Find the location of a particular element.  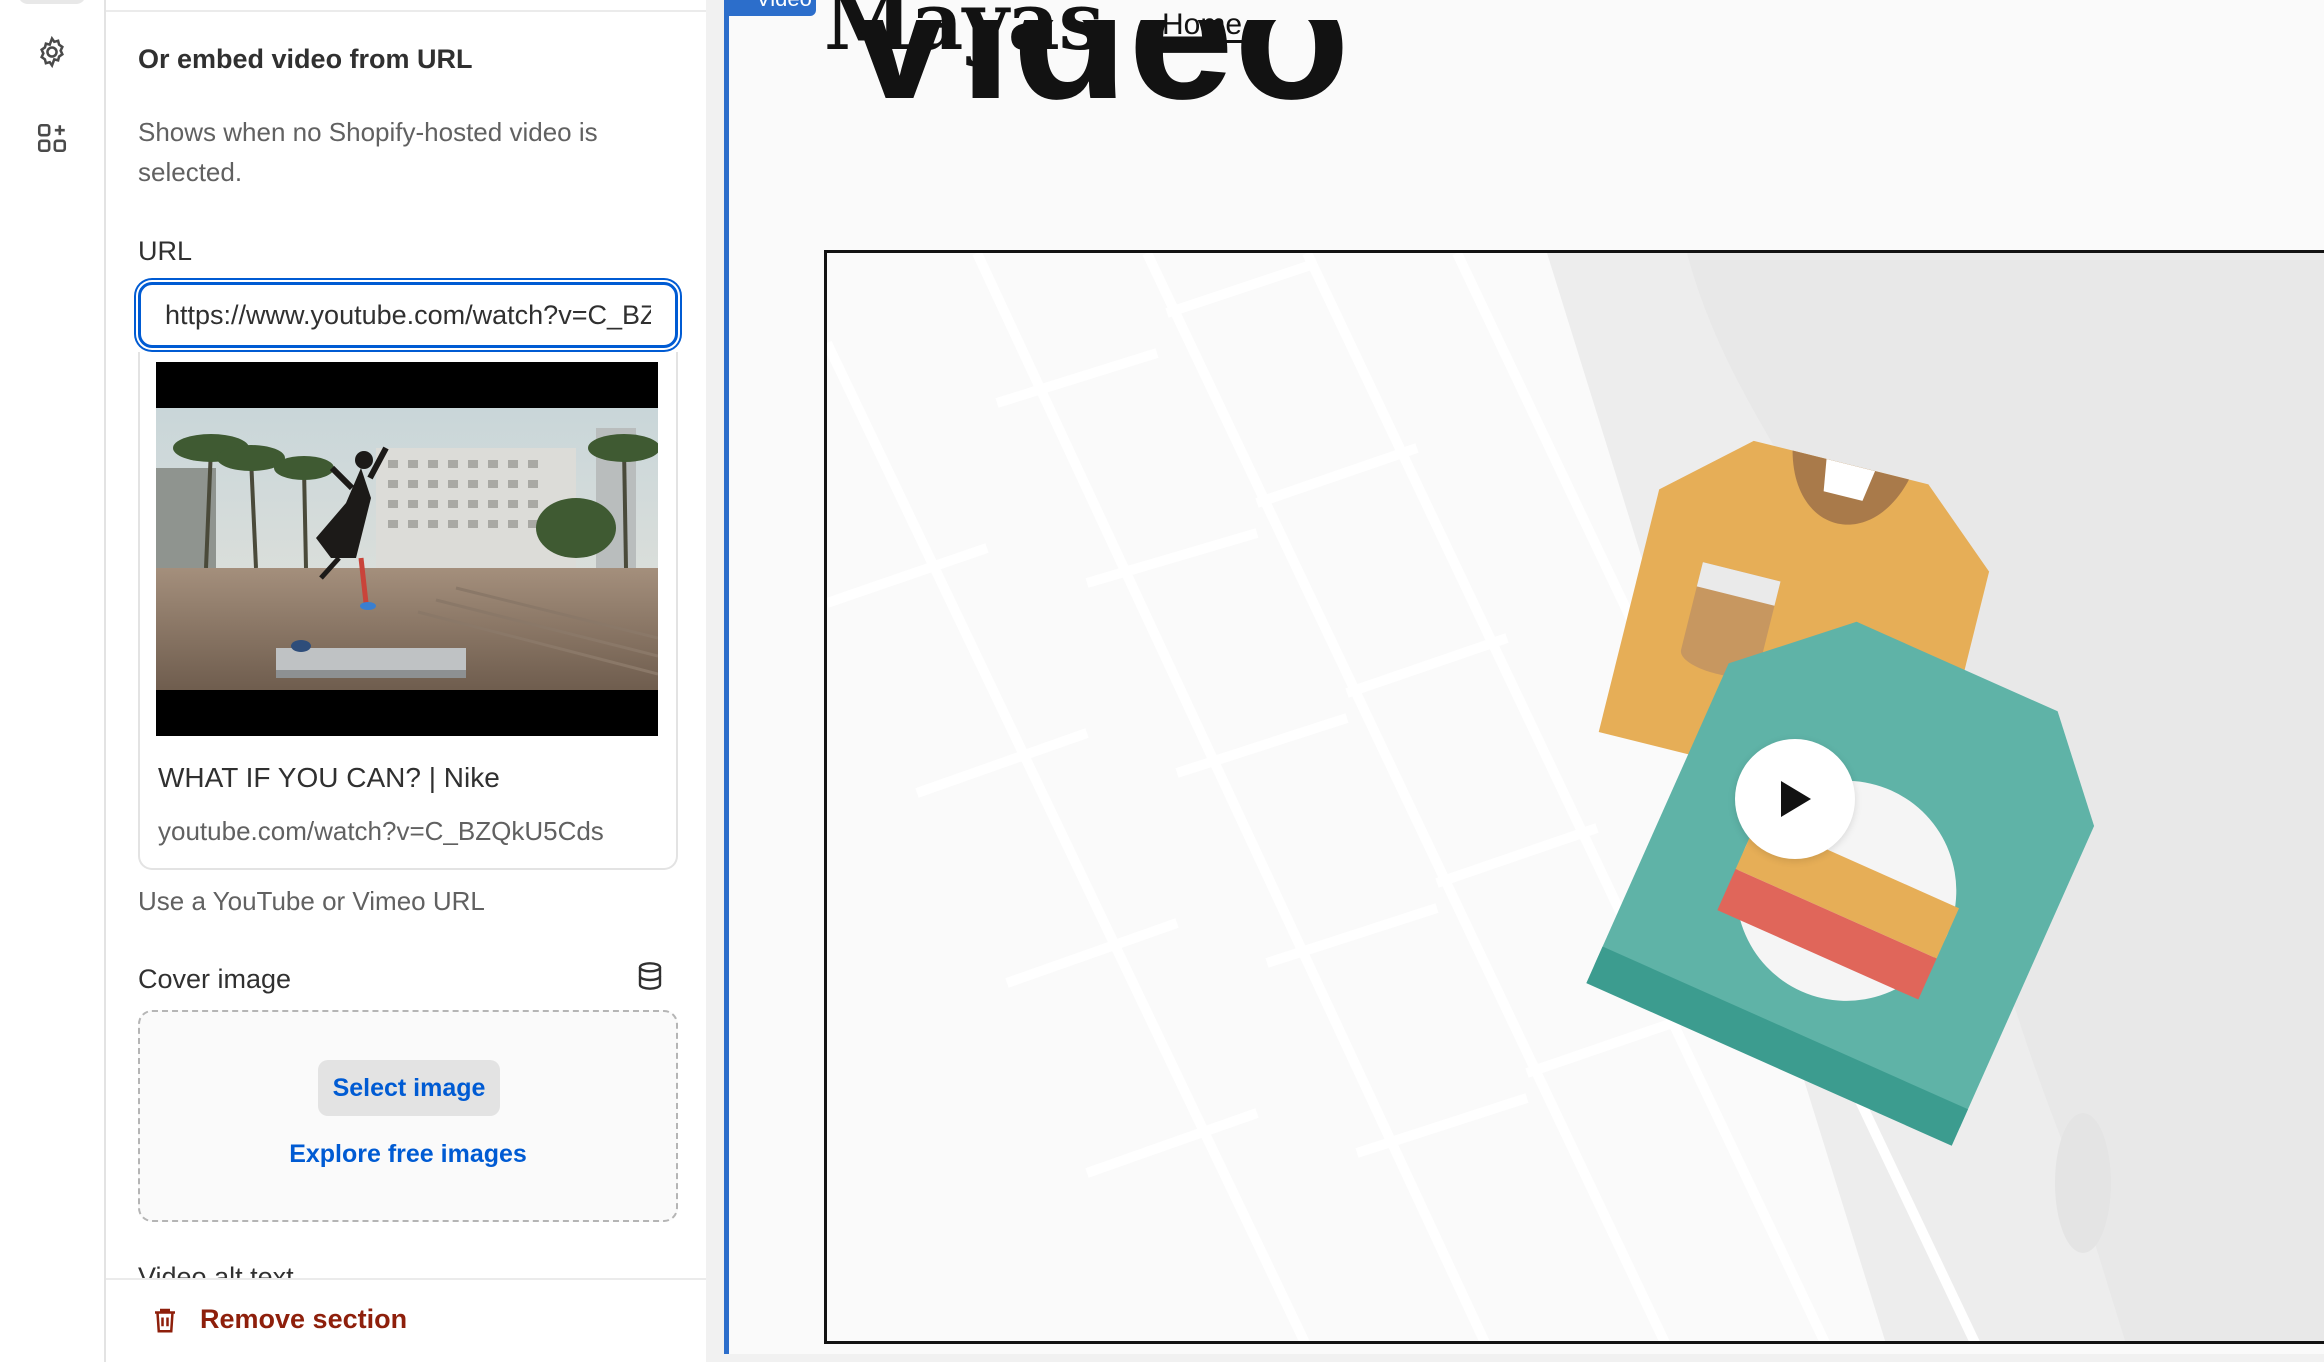

video-thumbnail is located at coordinates (407, 549).